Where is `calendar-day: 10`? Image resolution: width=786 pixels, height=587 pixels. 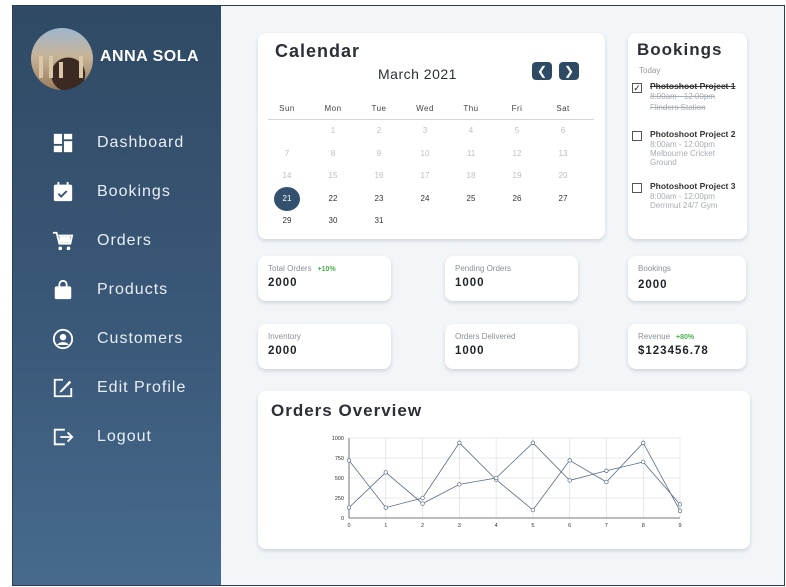 calendar-day: 10 is located at coordinates (425, 154).